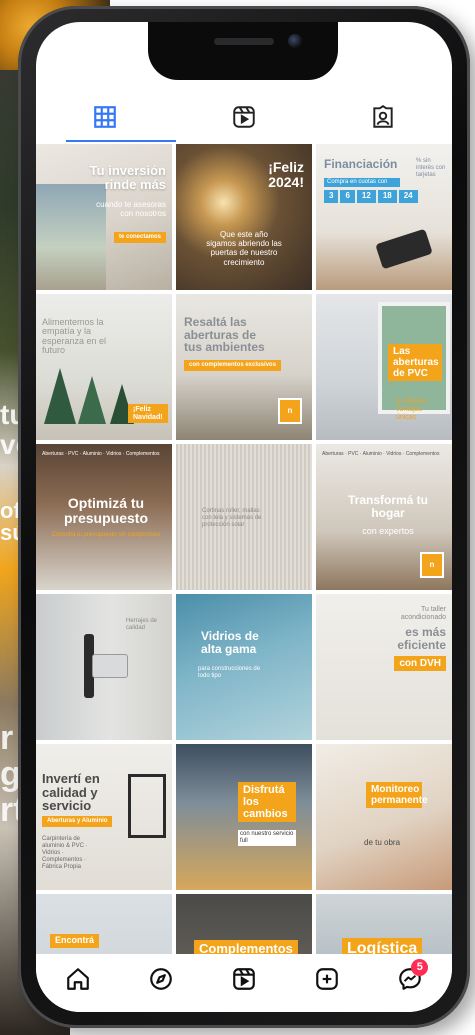  What do you see at coordinates (415, 362) in the screenshot?
I see `post-title: Las aberturas de PVC` at bounding box center [415, 362].